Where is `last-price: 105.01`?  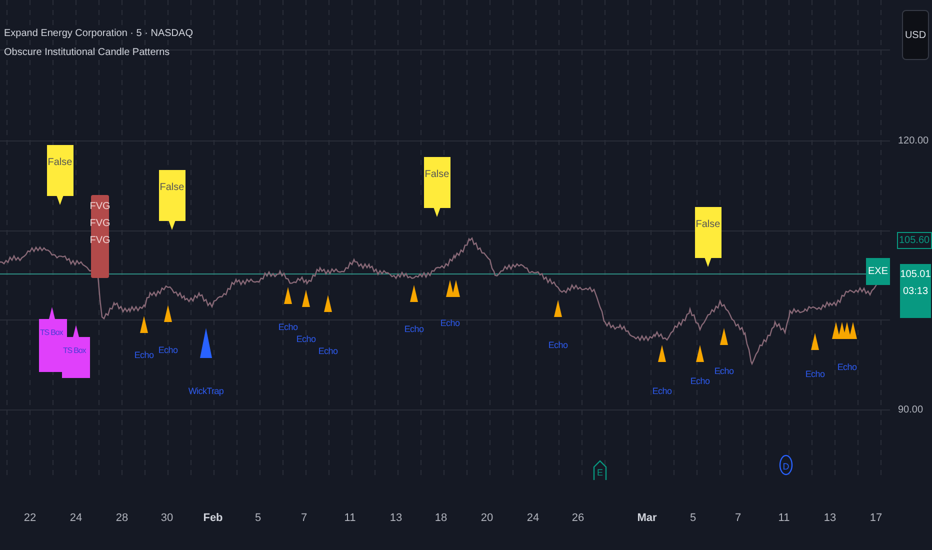
last-price: 105.01 is located at coordinates (915, 274).